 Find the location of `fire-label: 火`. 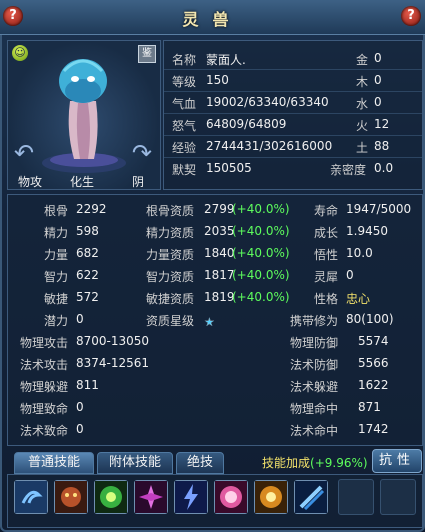

fire-label: 火 is located at coordinates (362, 126).